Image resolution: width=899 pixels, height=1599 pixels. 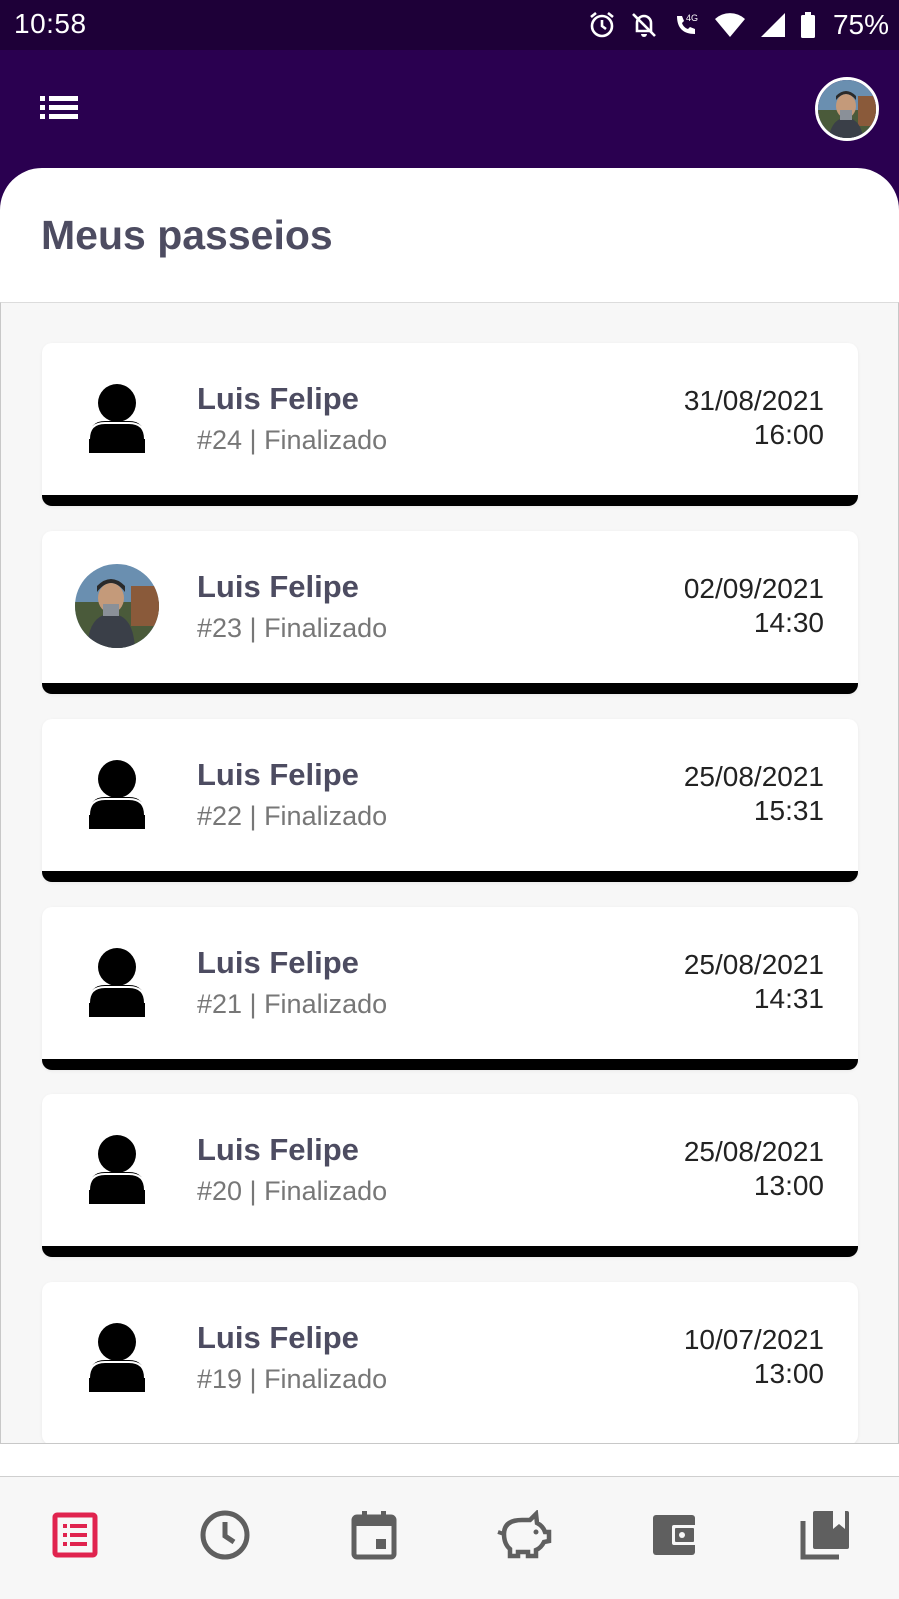 I want to click on status-time: 10:58, so click(x=50, y=23).